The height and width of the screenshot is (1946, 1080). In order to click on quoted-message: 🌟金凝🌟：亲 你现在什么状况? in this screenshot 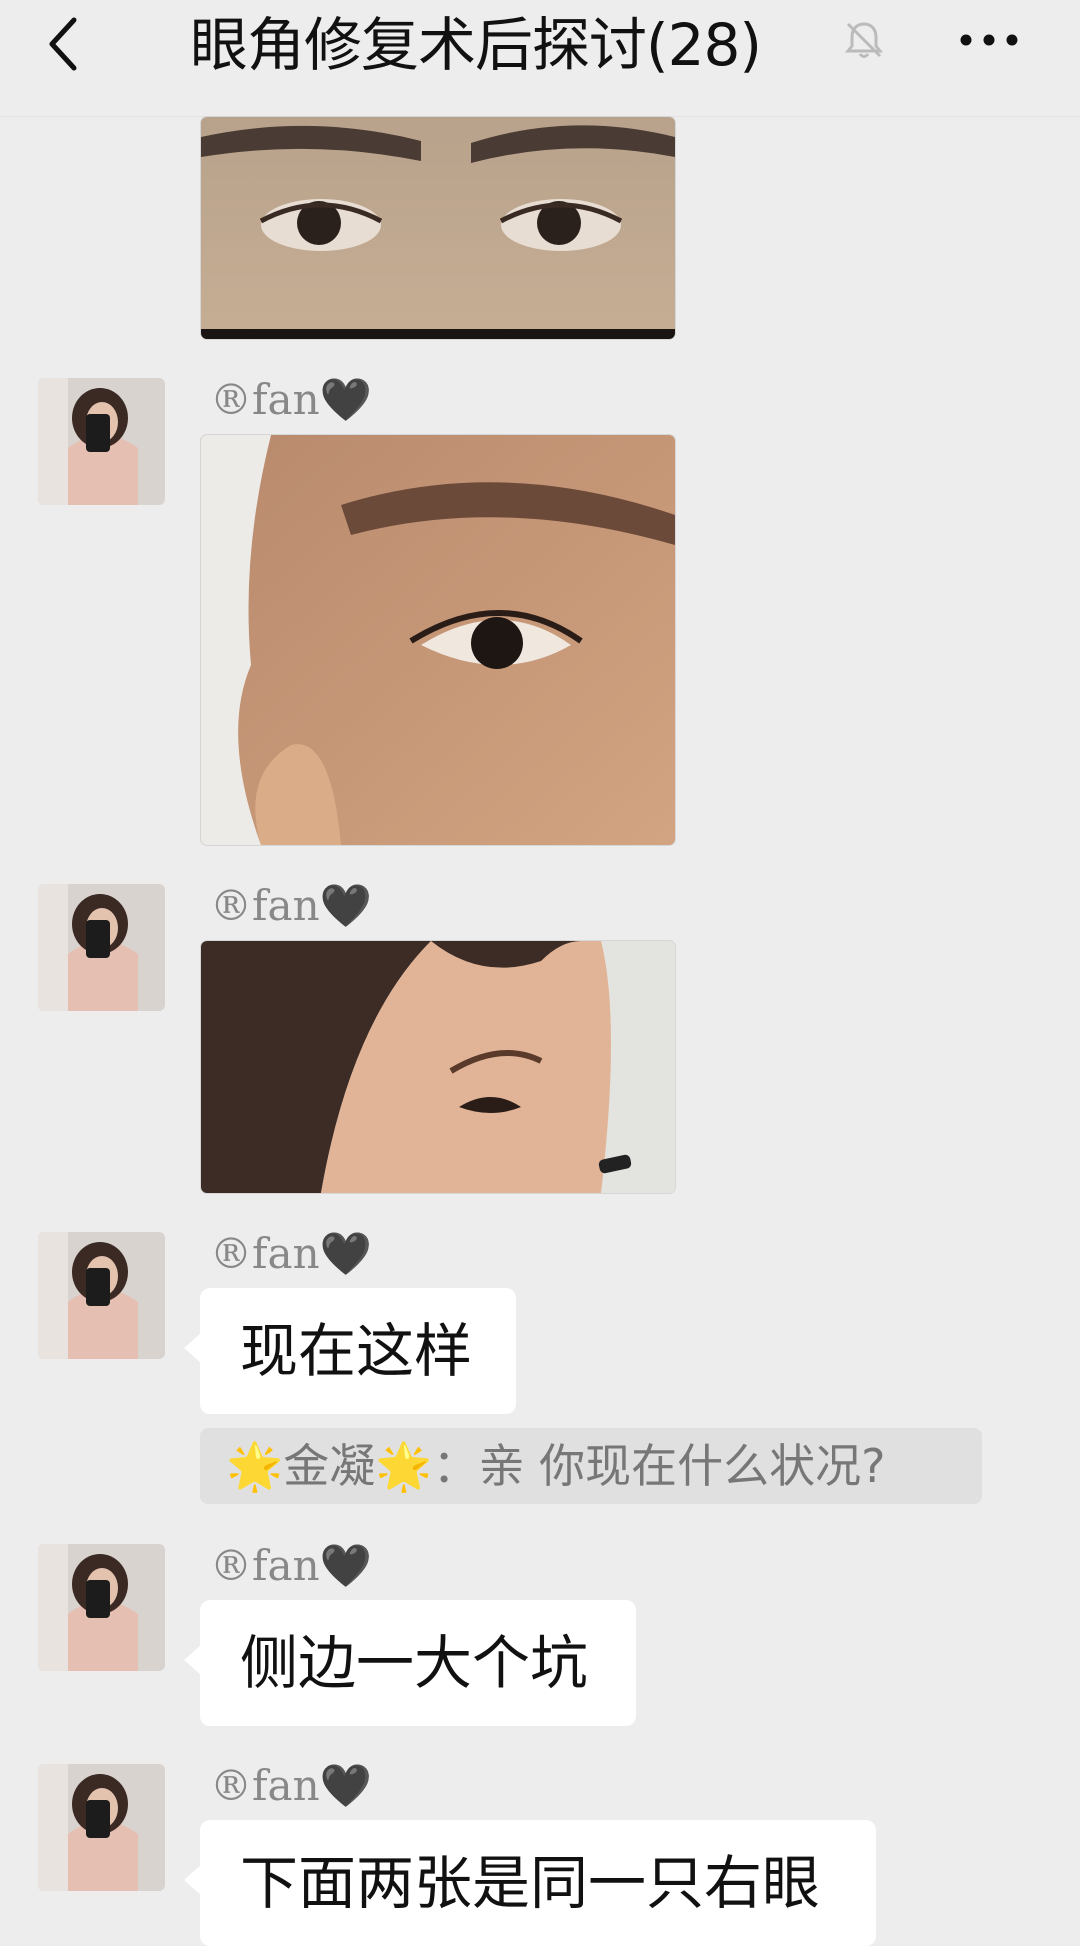, I will do `click(591, 1466)`.